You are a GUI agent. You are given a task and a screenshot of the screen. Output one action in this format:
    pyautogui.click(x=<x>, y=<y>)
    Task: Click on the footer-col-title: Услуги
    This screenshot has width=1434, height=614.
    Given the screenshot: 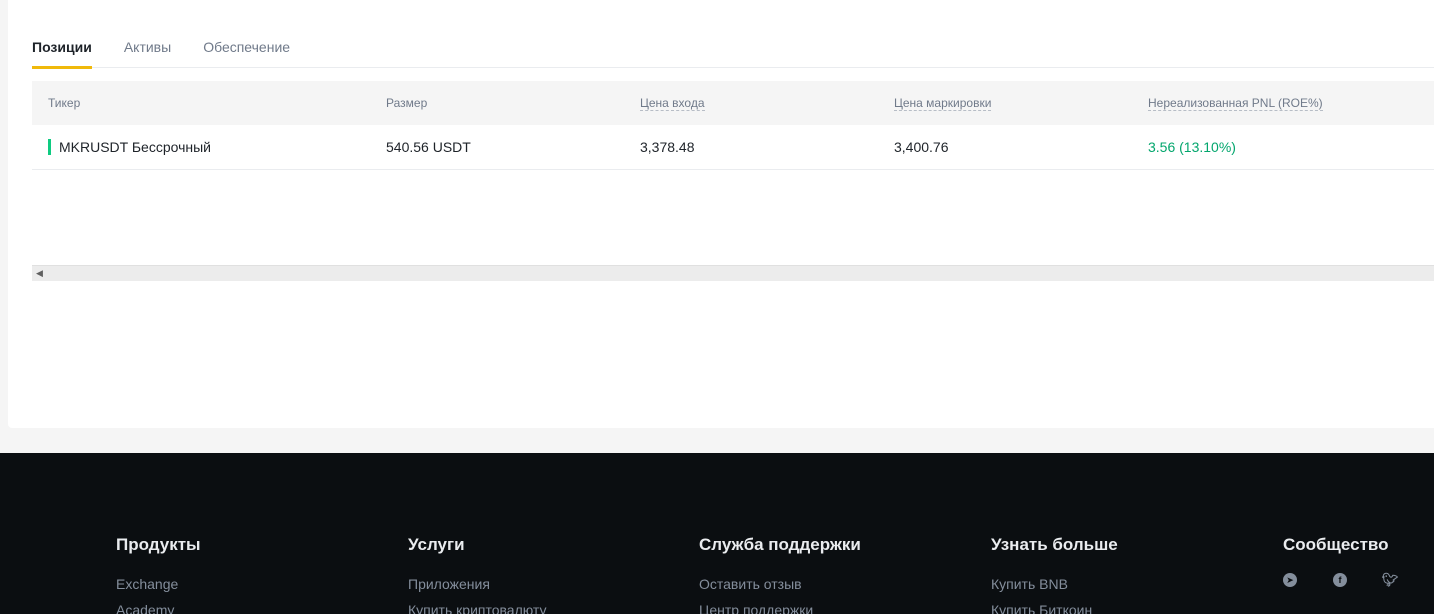 What is the action you would take?
    pyautogui.click(x=436, y=544)
    